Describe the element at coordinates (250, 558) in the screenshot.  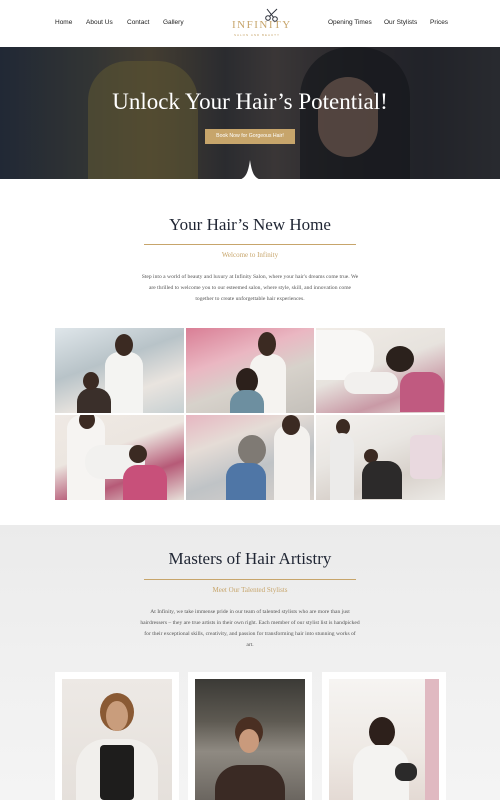
I see `stylists-title: Masters of Hair Artistry` at that location.